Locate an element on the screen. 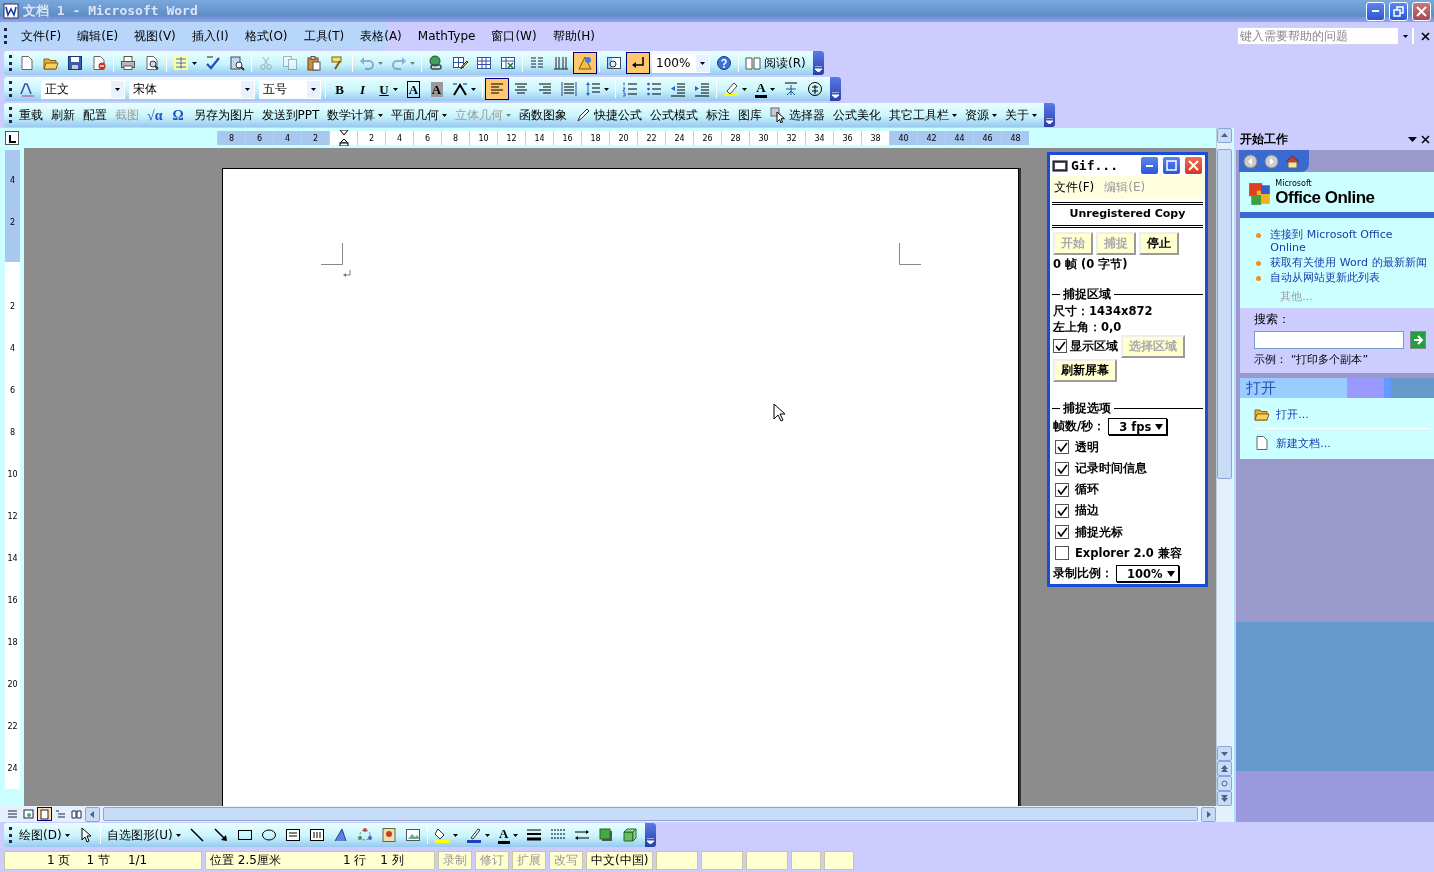 Image resolution: width=1434 pixels, height=872 pixels. capture-control-button: 停止 is located at coordinates (1159, 243).